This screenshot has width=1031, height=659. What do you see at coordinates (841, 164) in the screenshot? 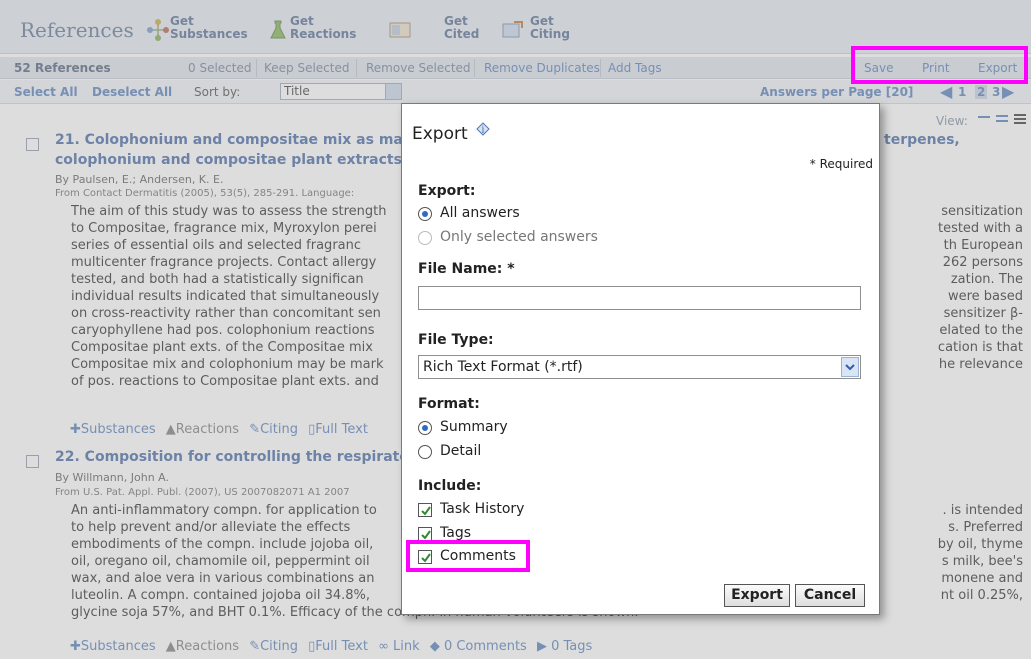
I see `required-note: * Required` at bounding box center [841, 164].